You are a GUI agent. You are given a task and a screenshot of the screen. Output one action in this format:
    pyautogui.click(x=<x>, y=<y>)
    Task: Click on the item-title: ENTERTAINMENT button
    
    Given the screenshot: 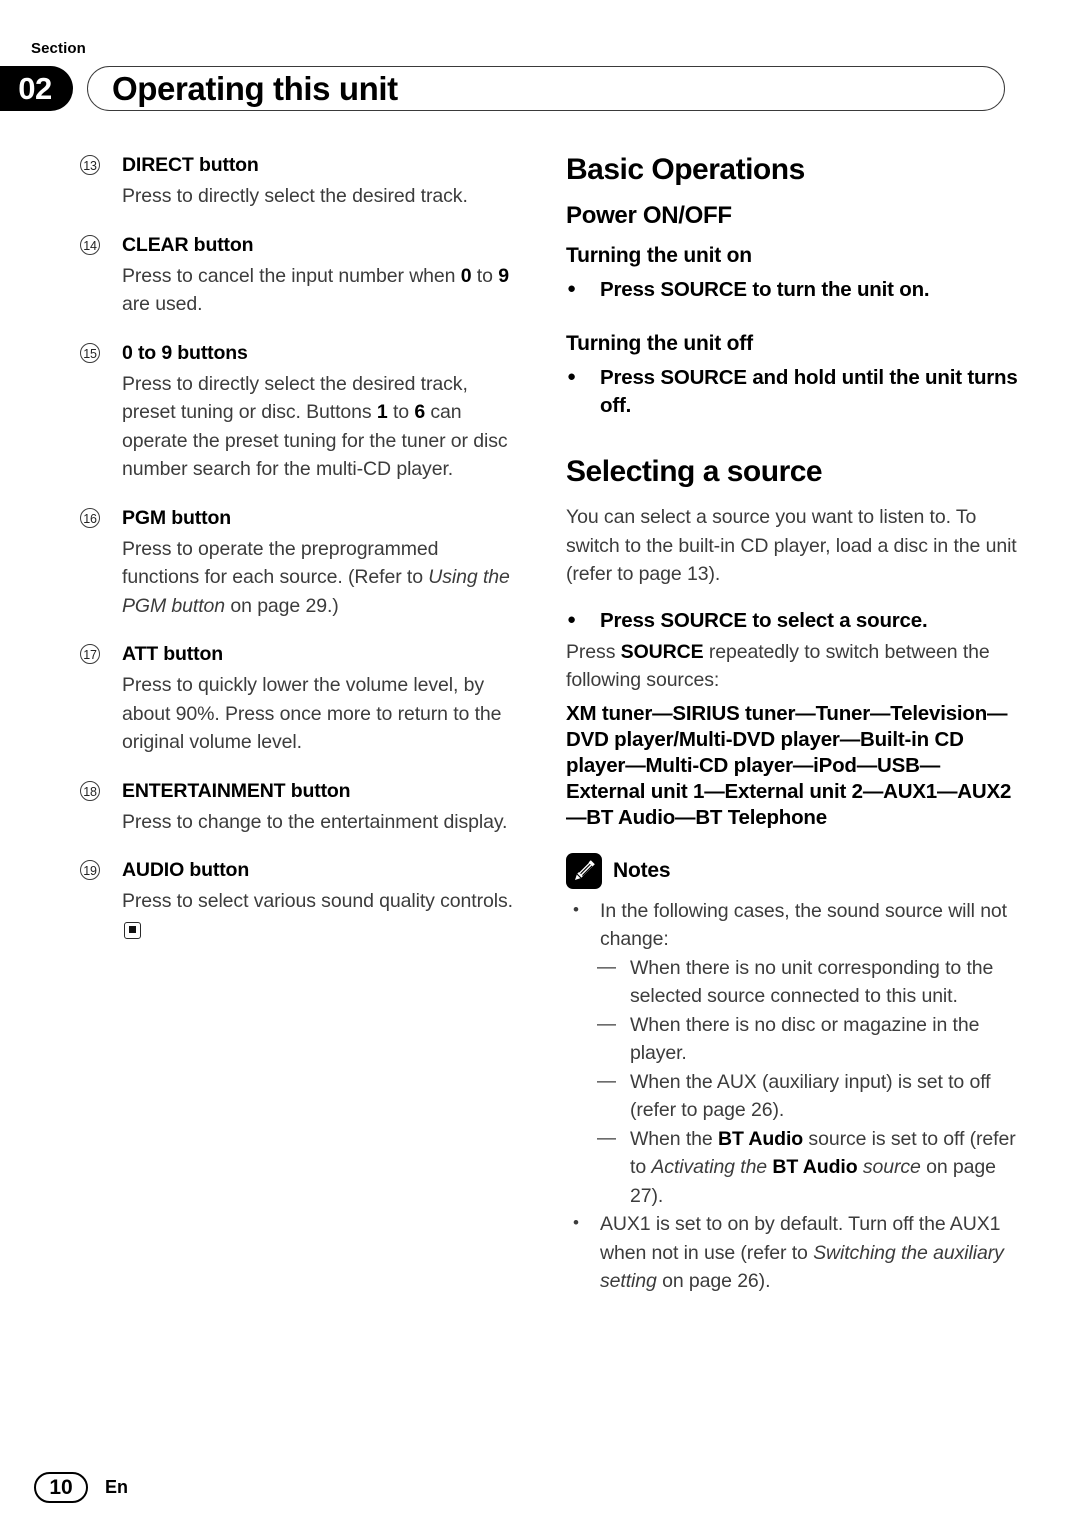 What is the action you would take?
    pyautogui.click(x=236, y=790)
    